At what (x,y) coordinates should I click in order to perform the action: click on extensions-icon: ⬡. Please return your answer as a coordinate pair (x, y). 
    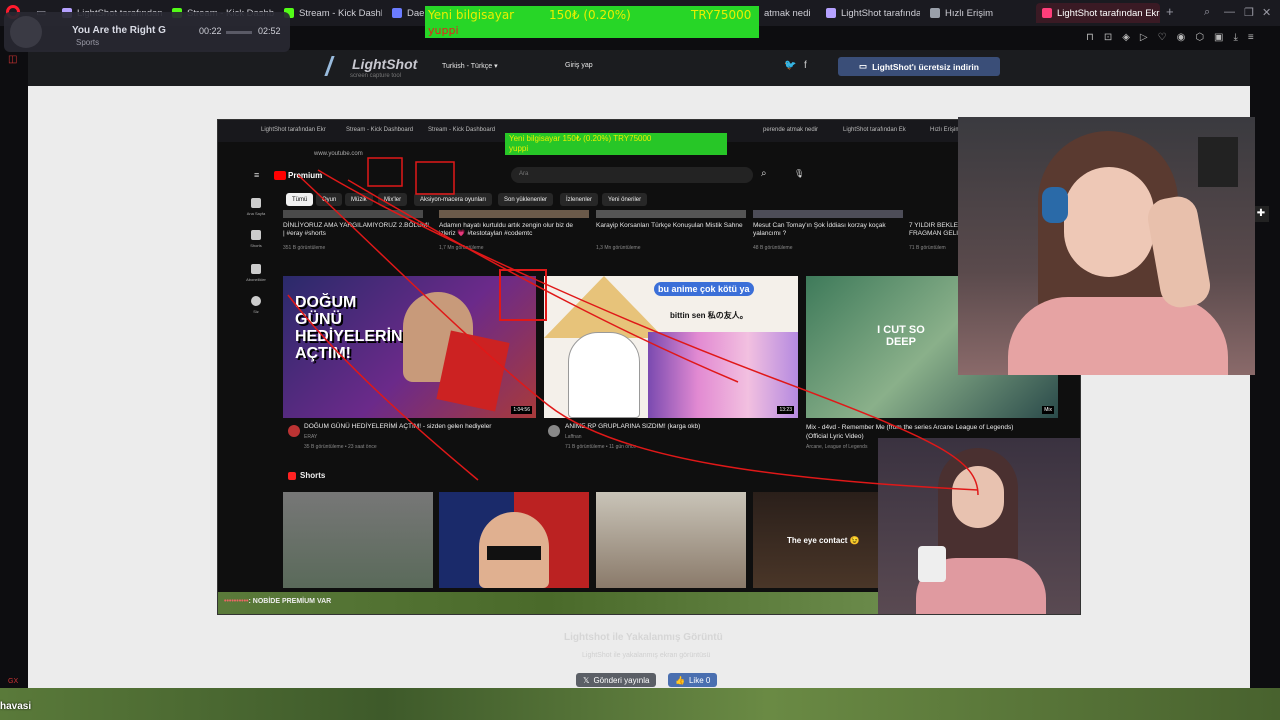
    Looking at the image, I should click on (1199, 39).